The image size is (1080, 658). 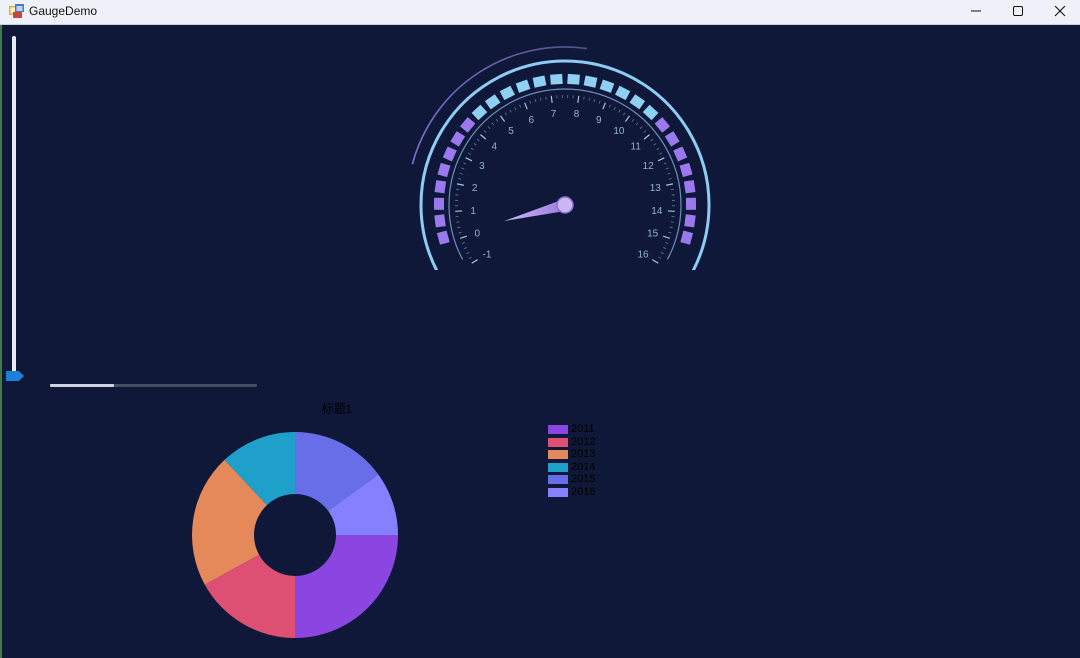 I want to click on gauge-tick-label: 12, so click(x=649, y=166).